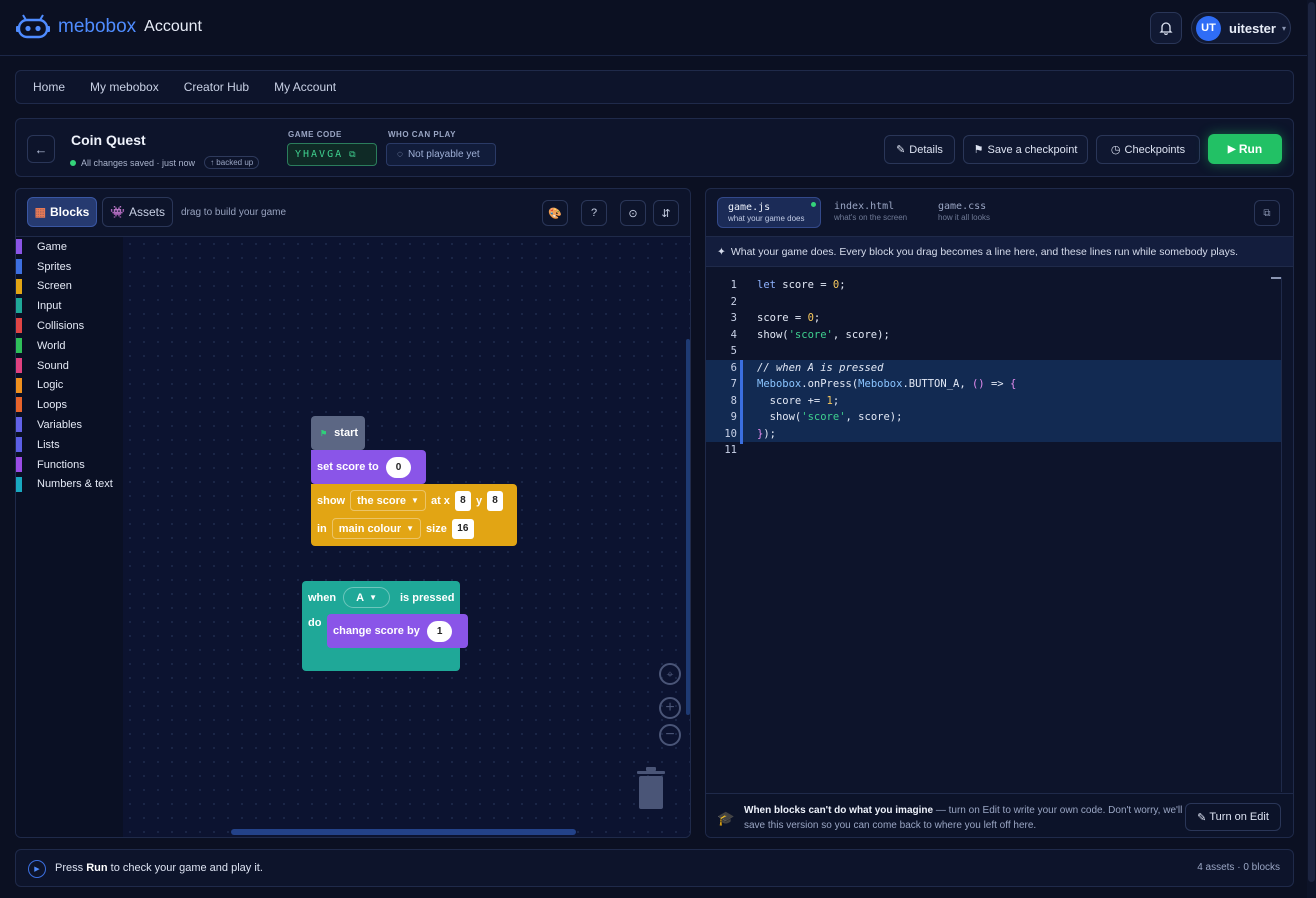 The height and width of the screenshot is (898, 1316). What do you see at coordinates (651, 789) in the screenshot?
I see `trash-icon` at bounding box center [651, 789].